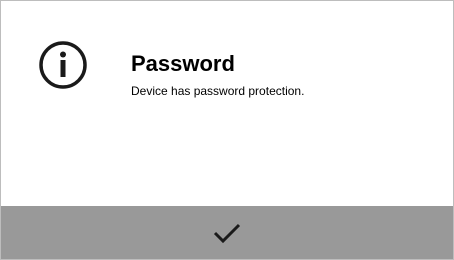 The height and width of the screenshot is (260, 454). I want to click on checkmark-icon, so click(227, 233).